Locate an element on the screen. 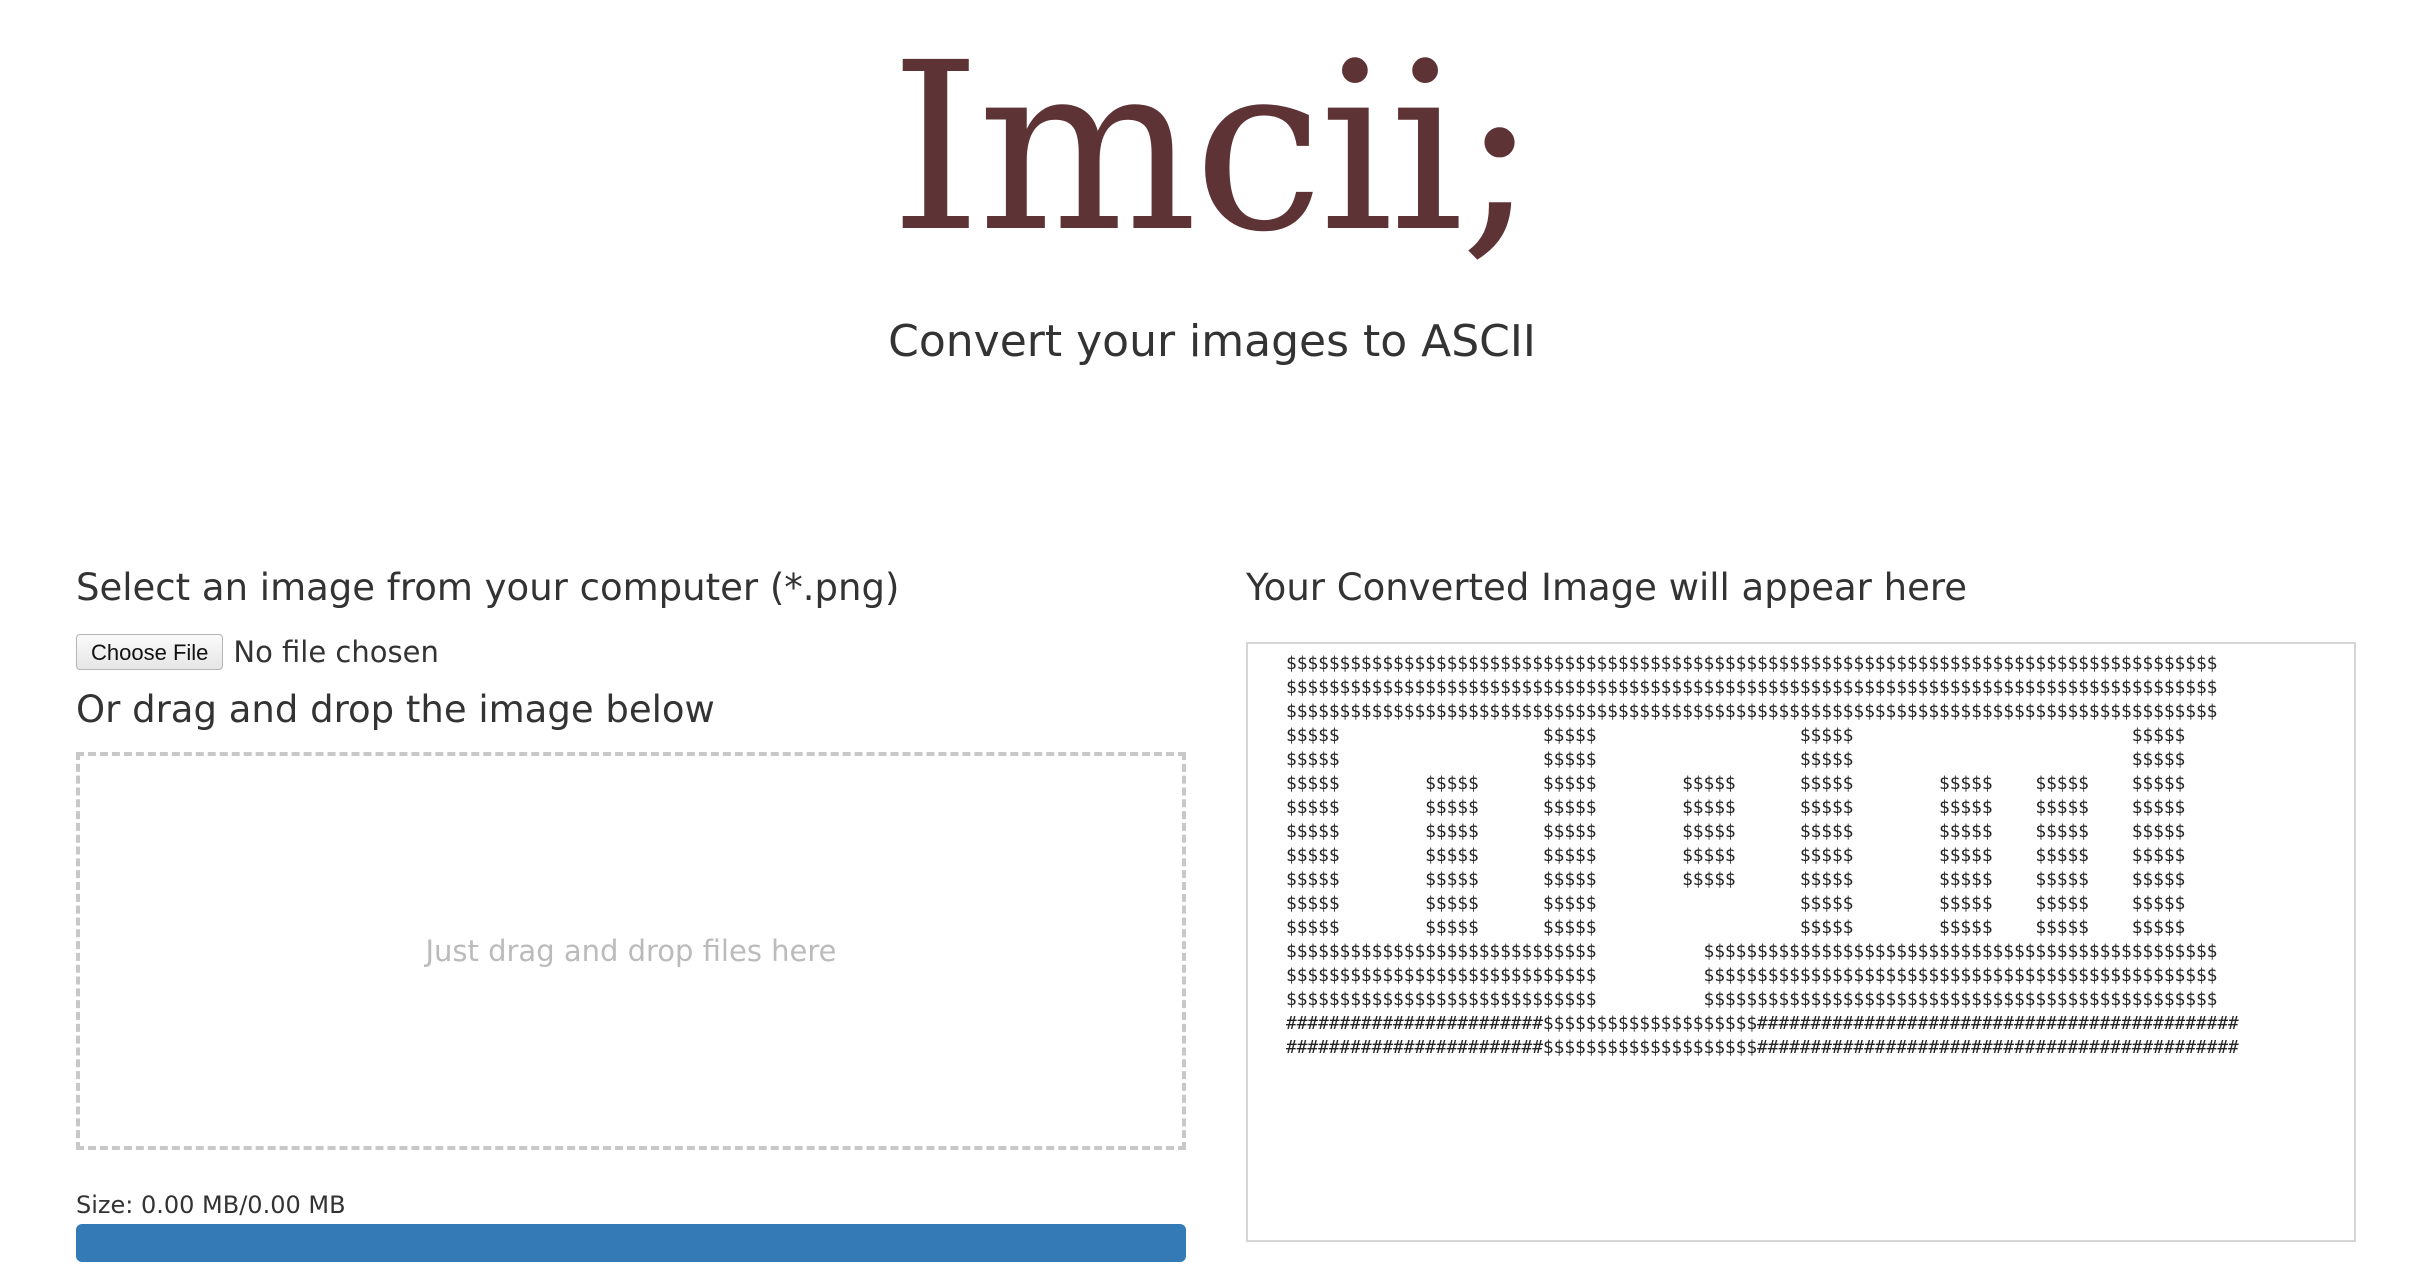 This screenshot has height=1264, width=2424. choose-file-button: Choose File is located at coordinates (150, 652).